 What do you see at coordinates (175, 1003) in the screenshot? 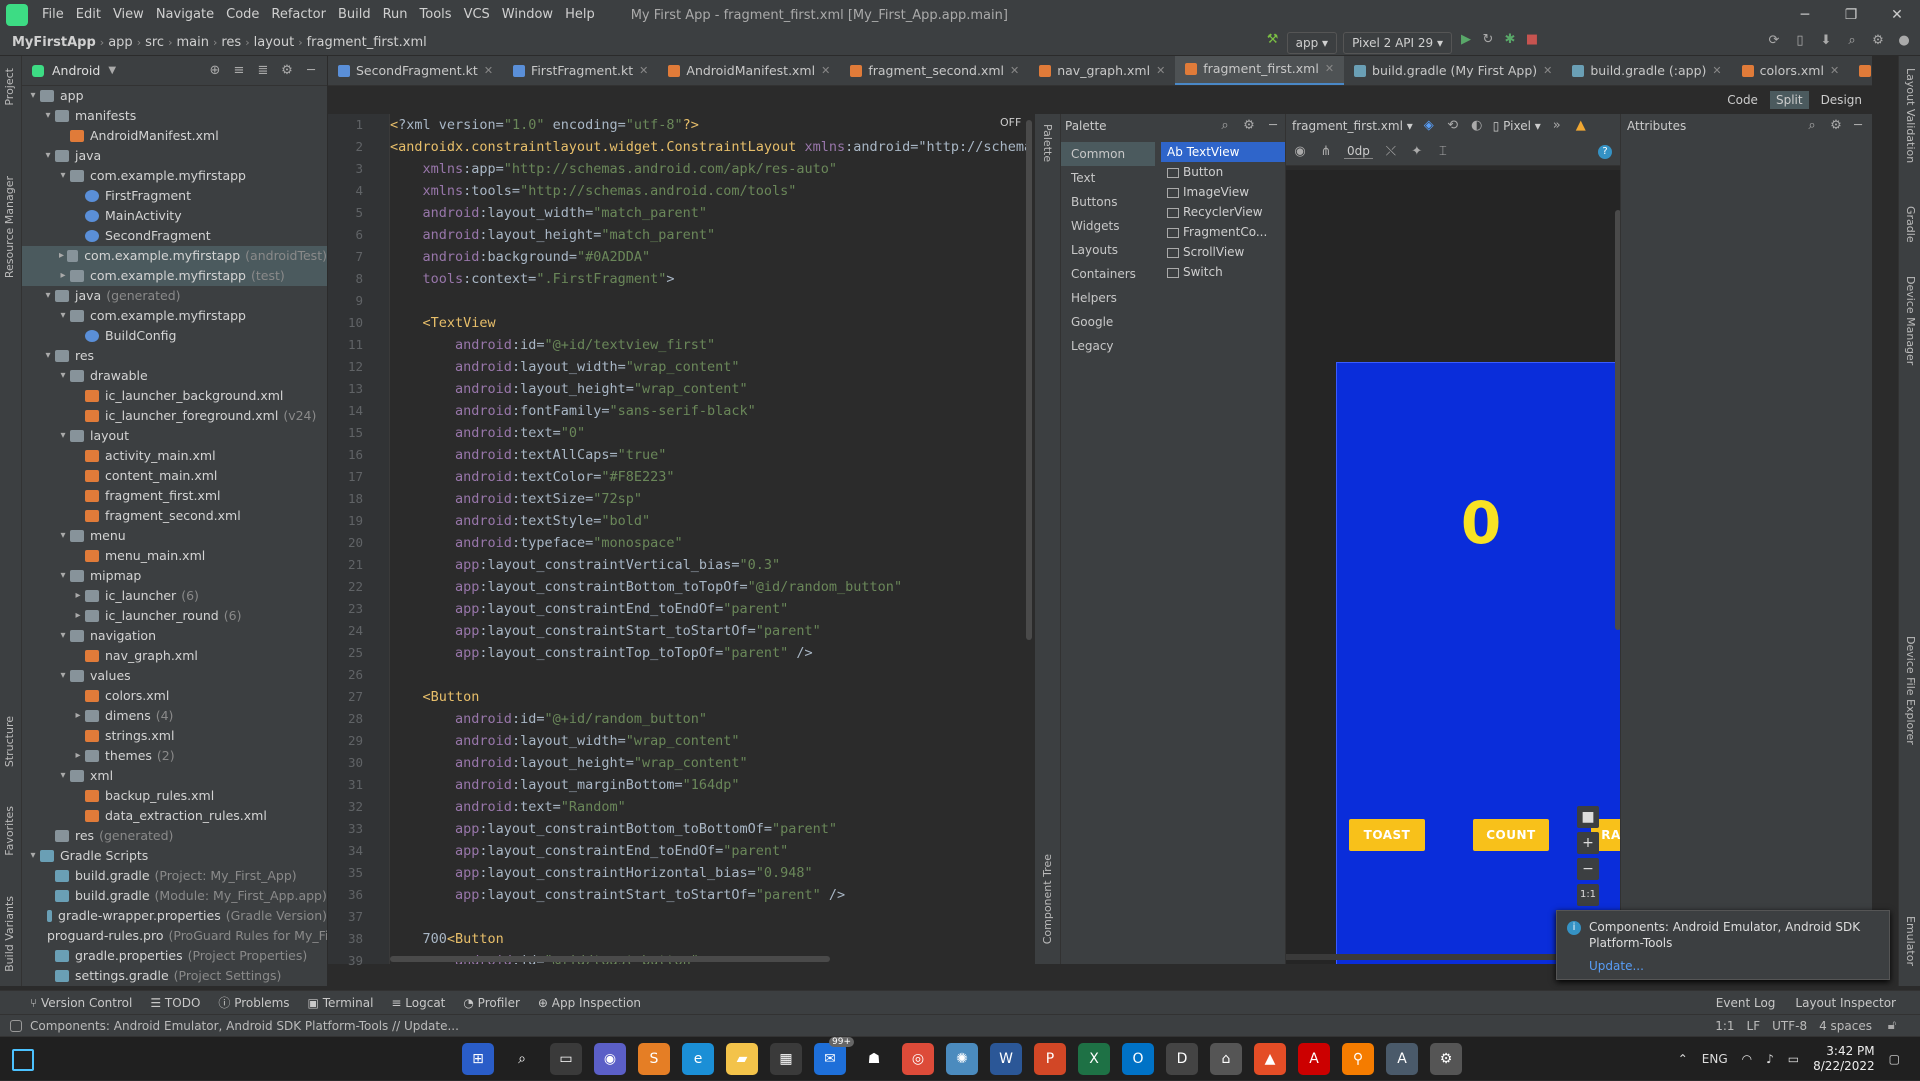
I see `bottom-tool-todo: ☰ TODO` at bounding box center [175, 1003].